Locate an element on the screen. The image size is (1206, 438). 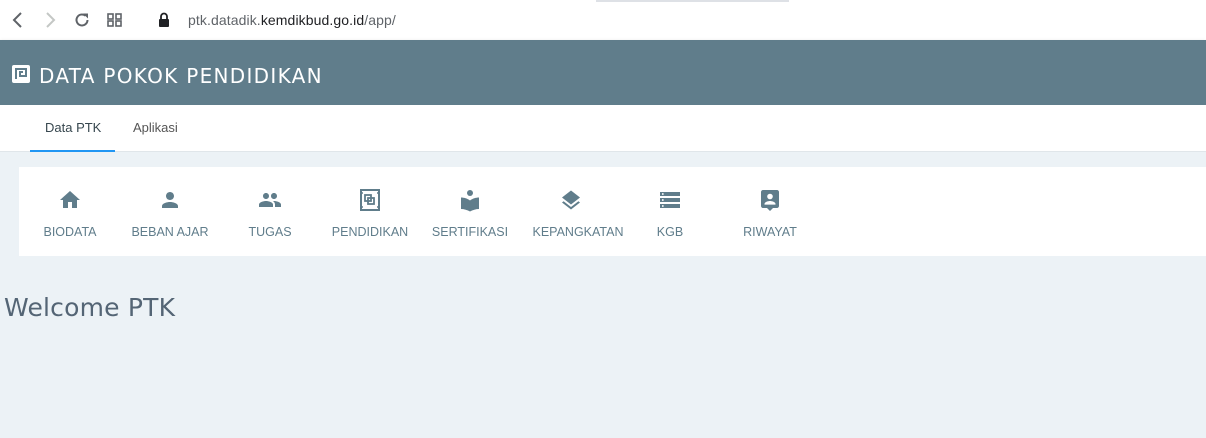
address-bar: ptk.datadik.kemdikbud.go.id/app/ is located at coordinates (292, 20).